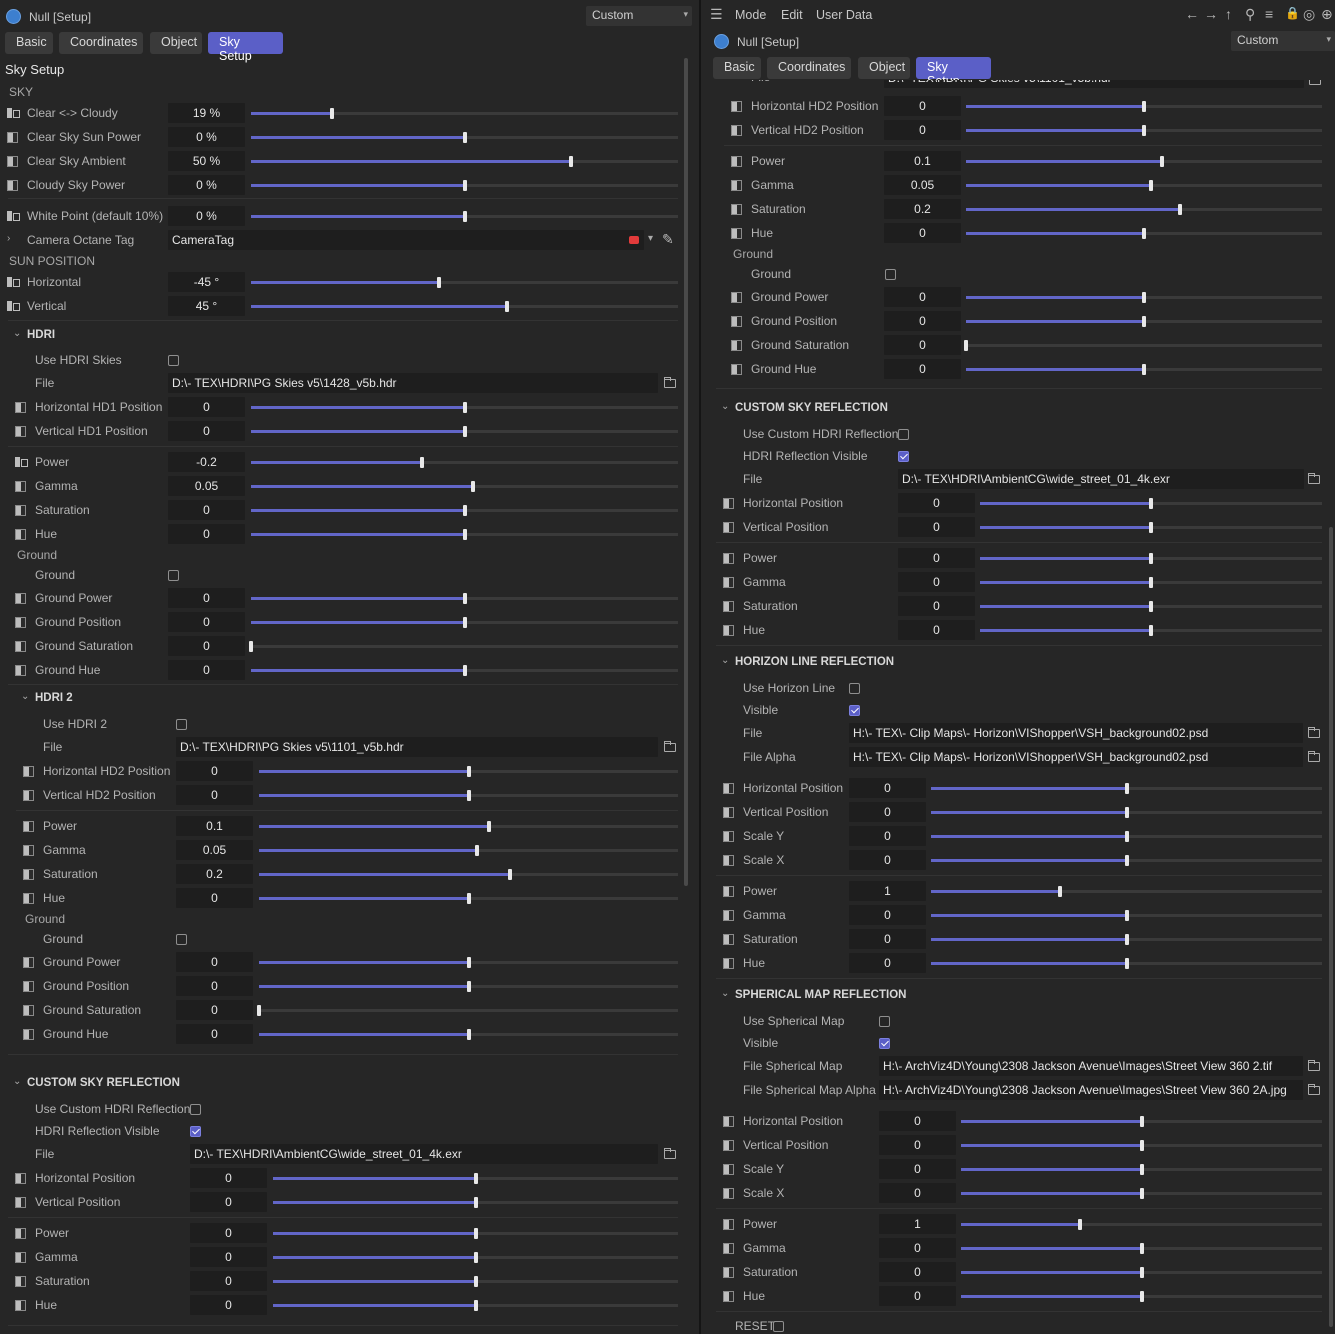 The image size is (1335, 1334). I want to click on hamburger-icon: ☰, so click(716, 14).